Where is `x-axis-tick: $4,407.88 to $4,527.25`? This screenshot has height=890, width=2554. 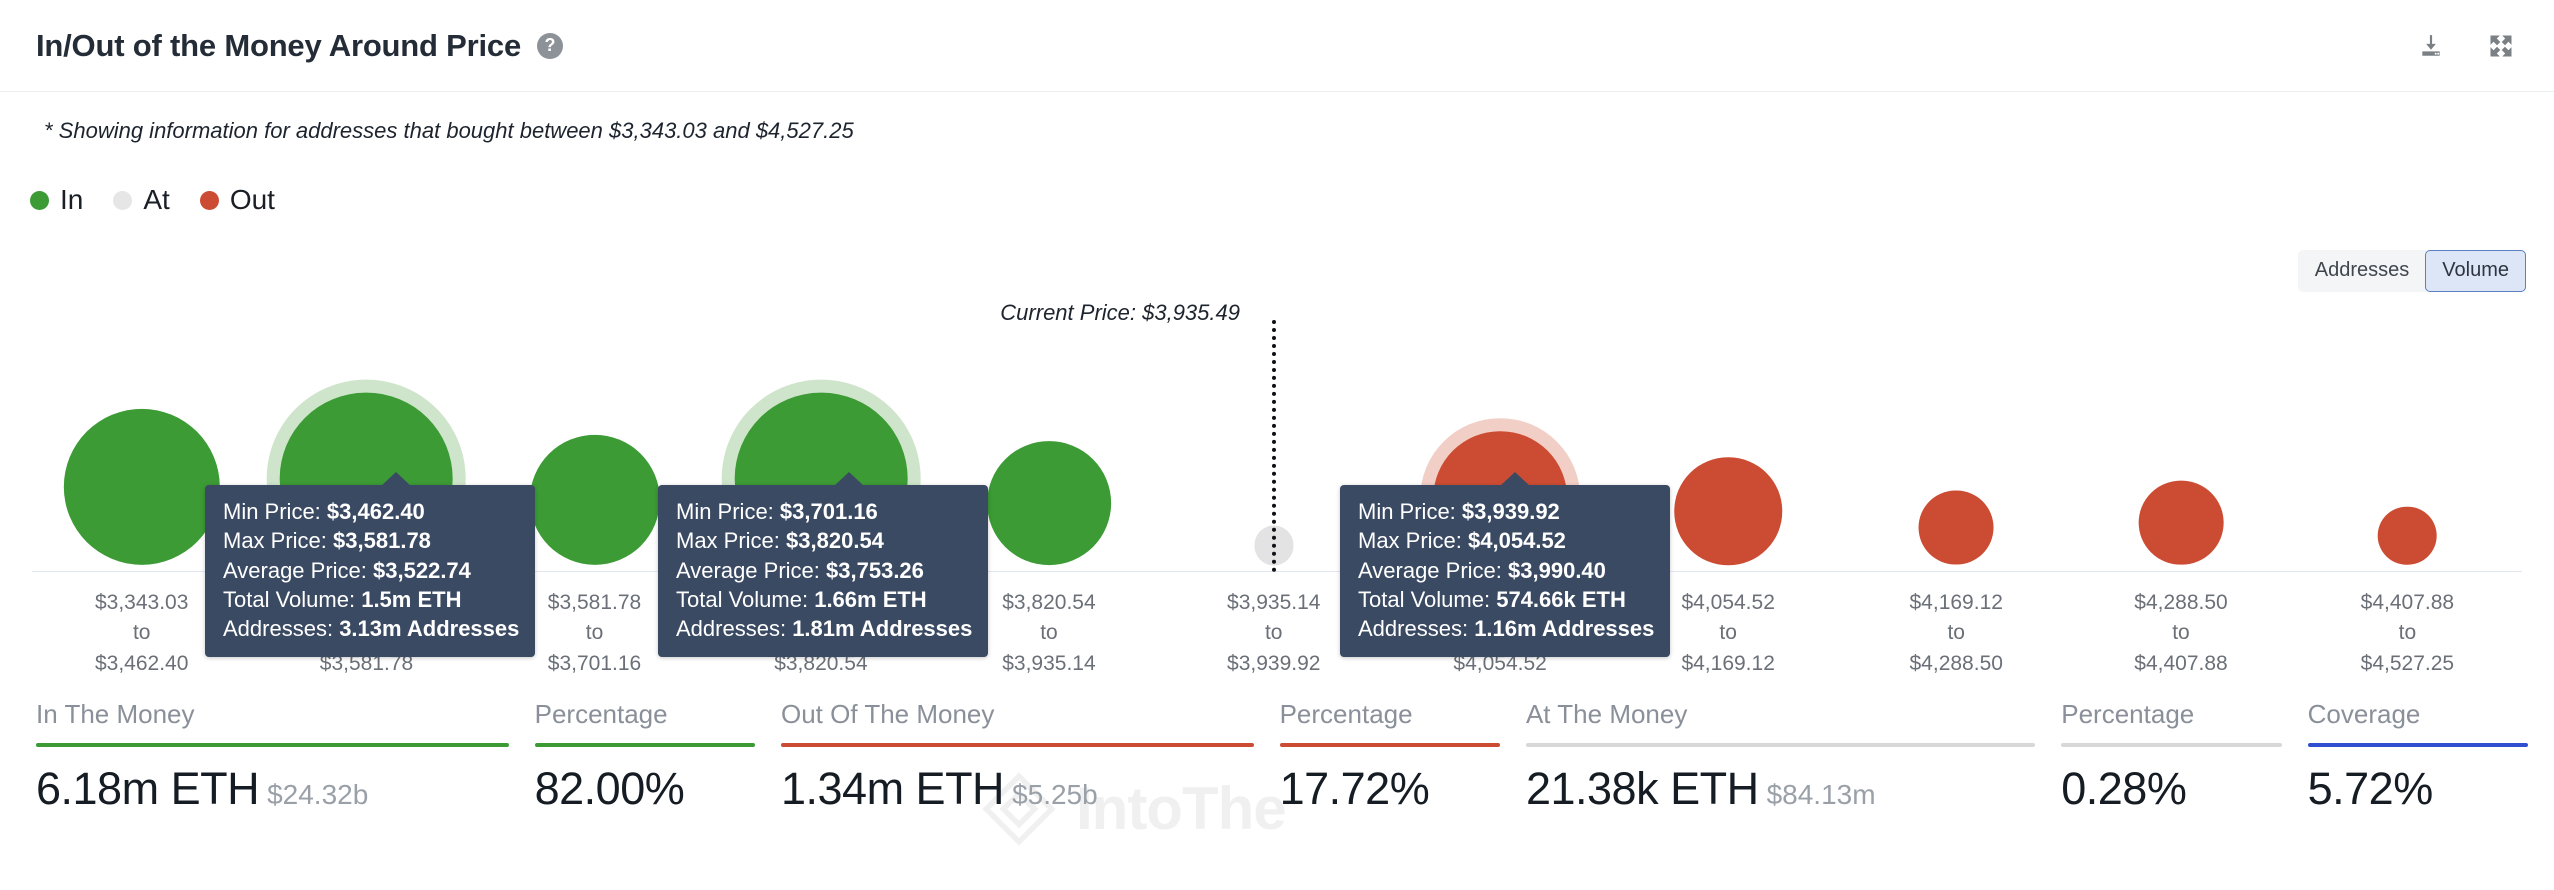 x-axis-tick: $4,407.88 to $4,527.25 is located at coordinates (2407, 633).